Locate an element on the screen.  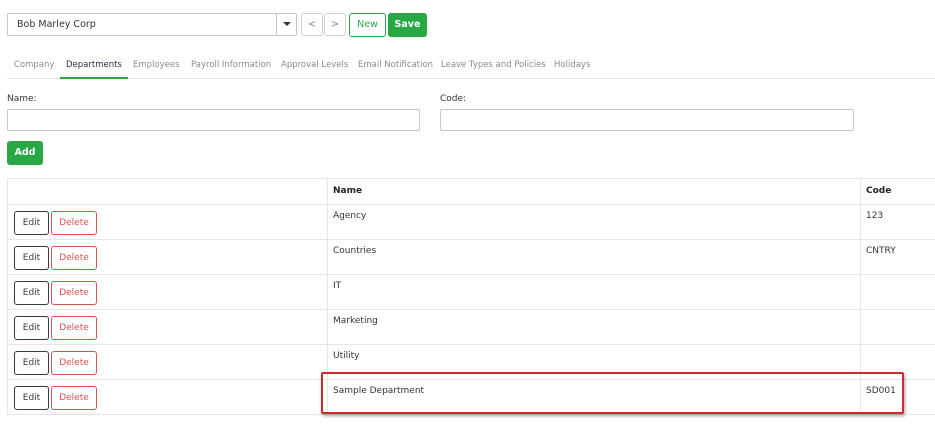
department-name-cell: Utility is located at coordinates (594, 362).